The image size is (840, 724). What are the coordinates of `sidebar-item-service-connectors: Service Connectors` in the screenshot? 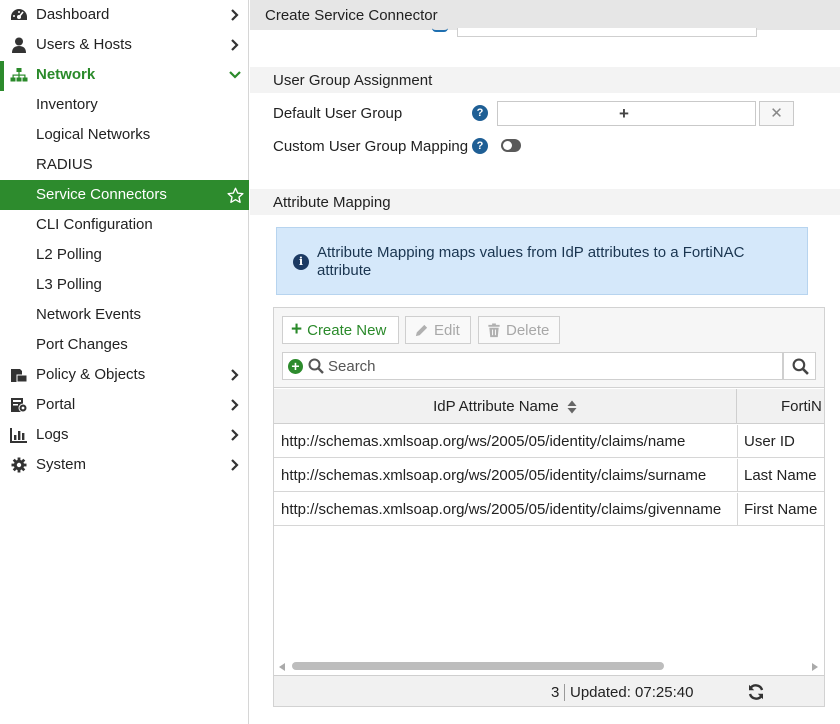 It's located at (124, 195).